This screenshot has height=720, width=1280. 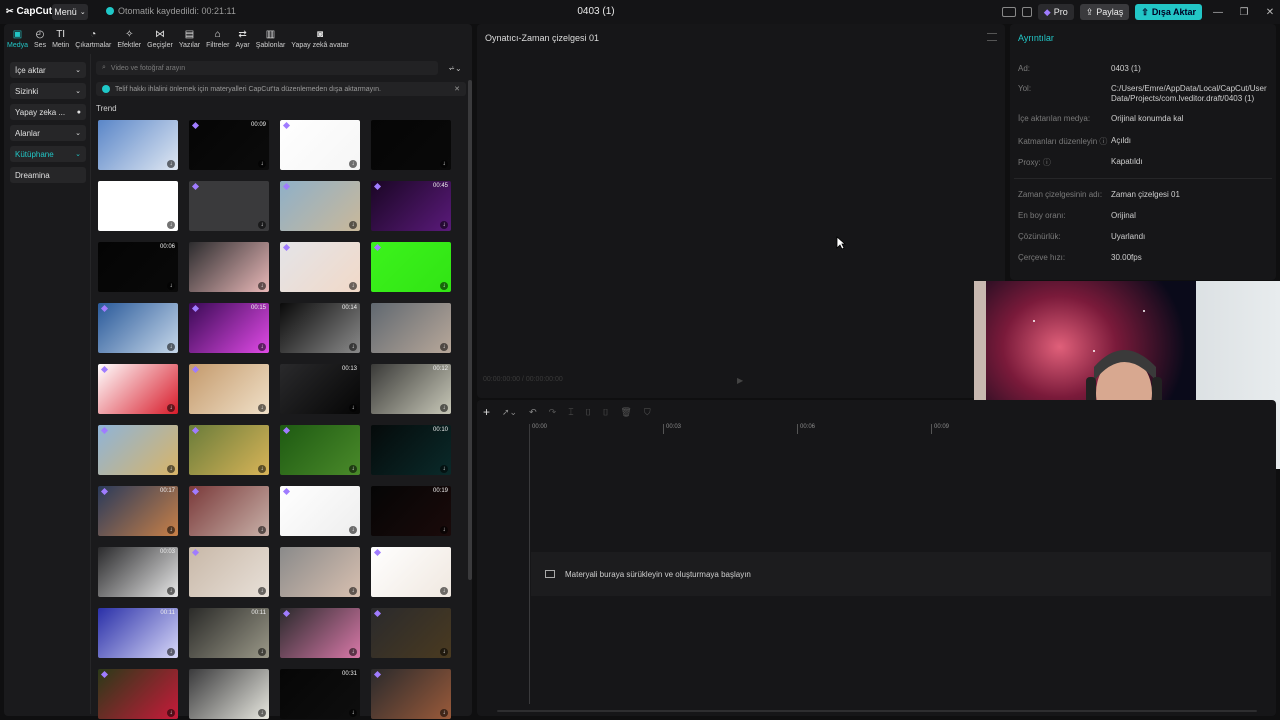 What do you see at coordinates (486, 412) in the screenshot?
I see `add-track-icon: +` at bounding box center [486, 412].